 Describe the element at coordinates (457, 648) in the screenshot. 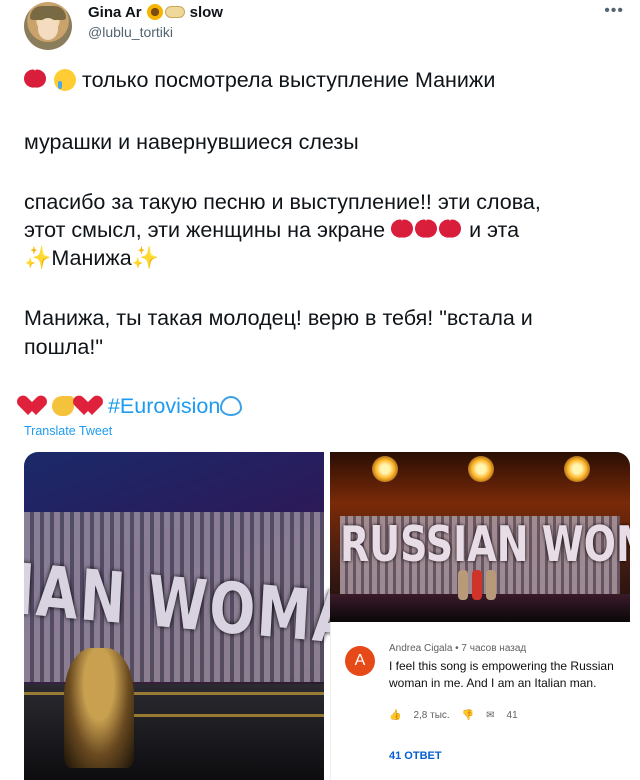

I see `commenter-name: Andrea Cigala • 7 часов назад` at that location.